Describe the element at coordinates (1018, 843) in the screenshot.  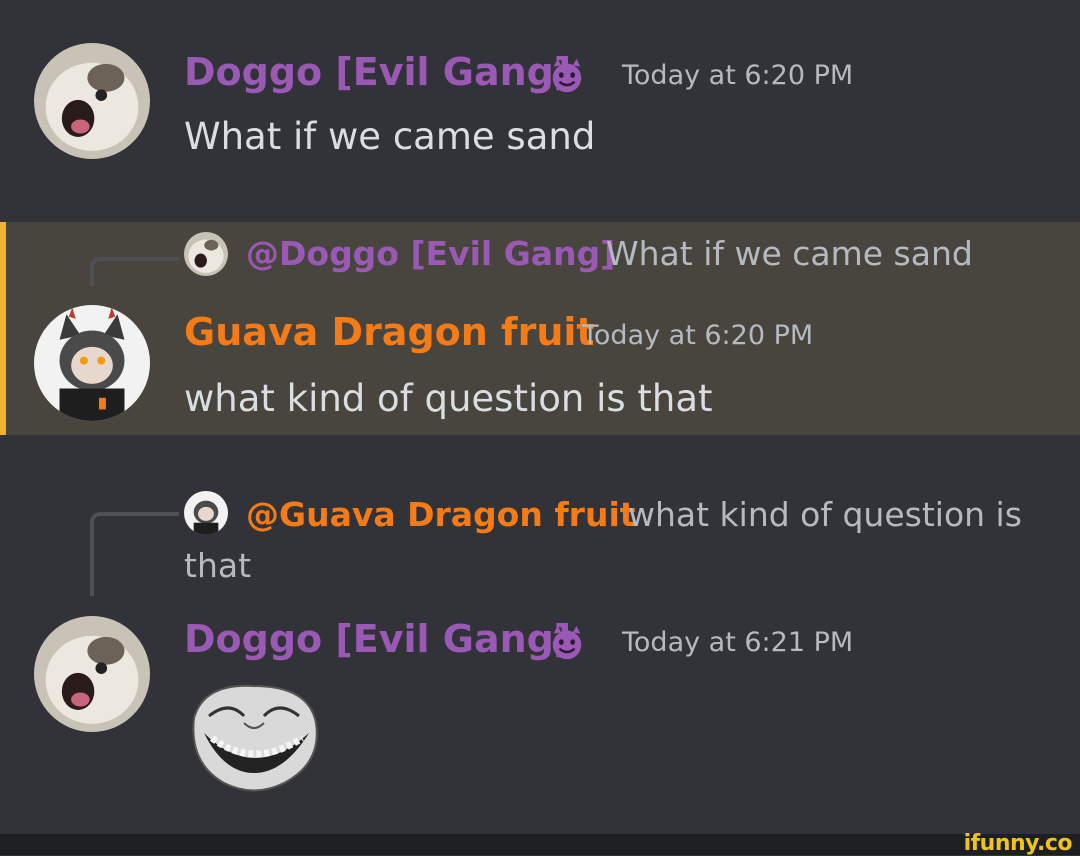
I see `watermark-logo: ifunny.co` at that location.